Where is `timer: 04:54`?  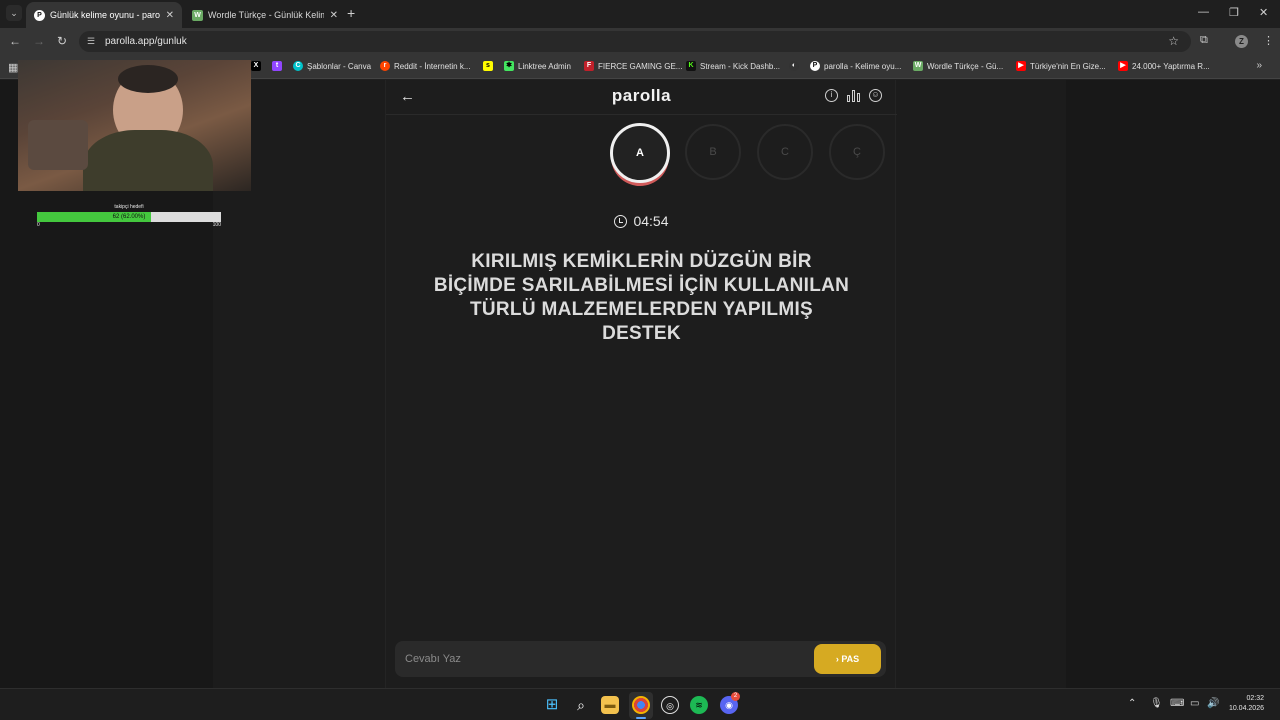 timer: 04:54 is located at coordinates (641, 221).